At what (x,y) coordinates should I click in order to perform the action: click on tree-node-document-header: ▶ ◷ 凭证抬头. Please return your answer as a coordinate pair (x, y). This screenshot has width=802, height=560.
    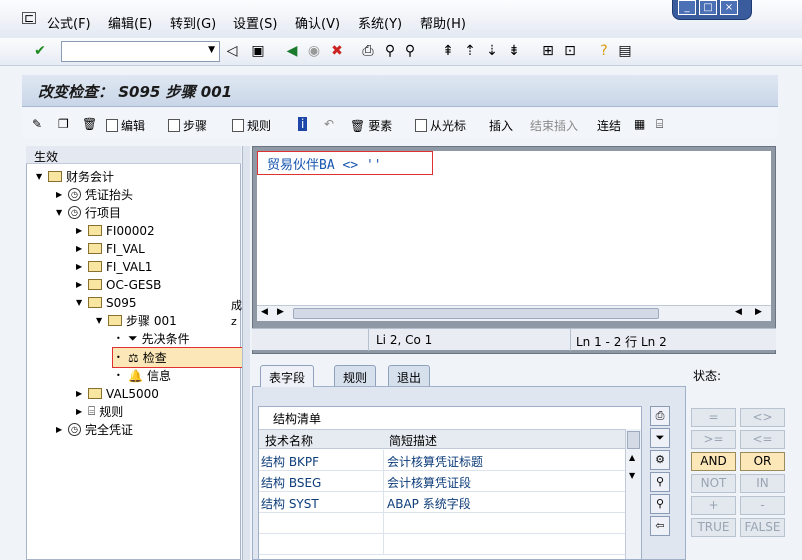
    Looking at the image, I should click on (94, 194).